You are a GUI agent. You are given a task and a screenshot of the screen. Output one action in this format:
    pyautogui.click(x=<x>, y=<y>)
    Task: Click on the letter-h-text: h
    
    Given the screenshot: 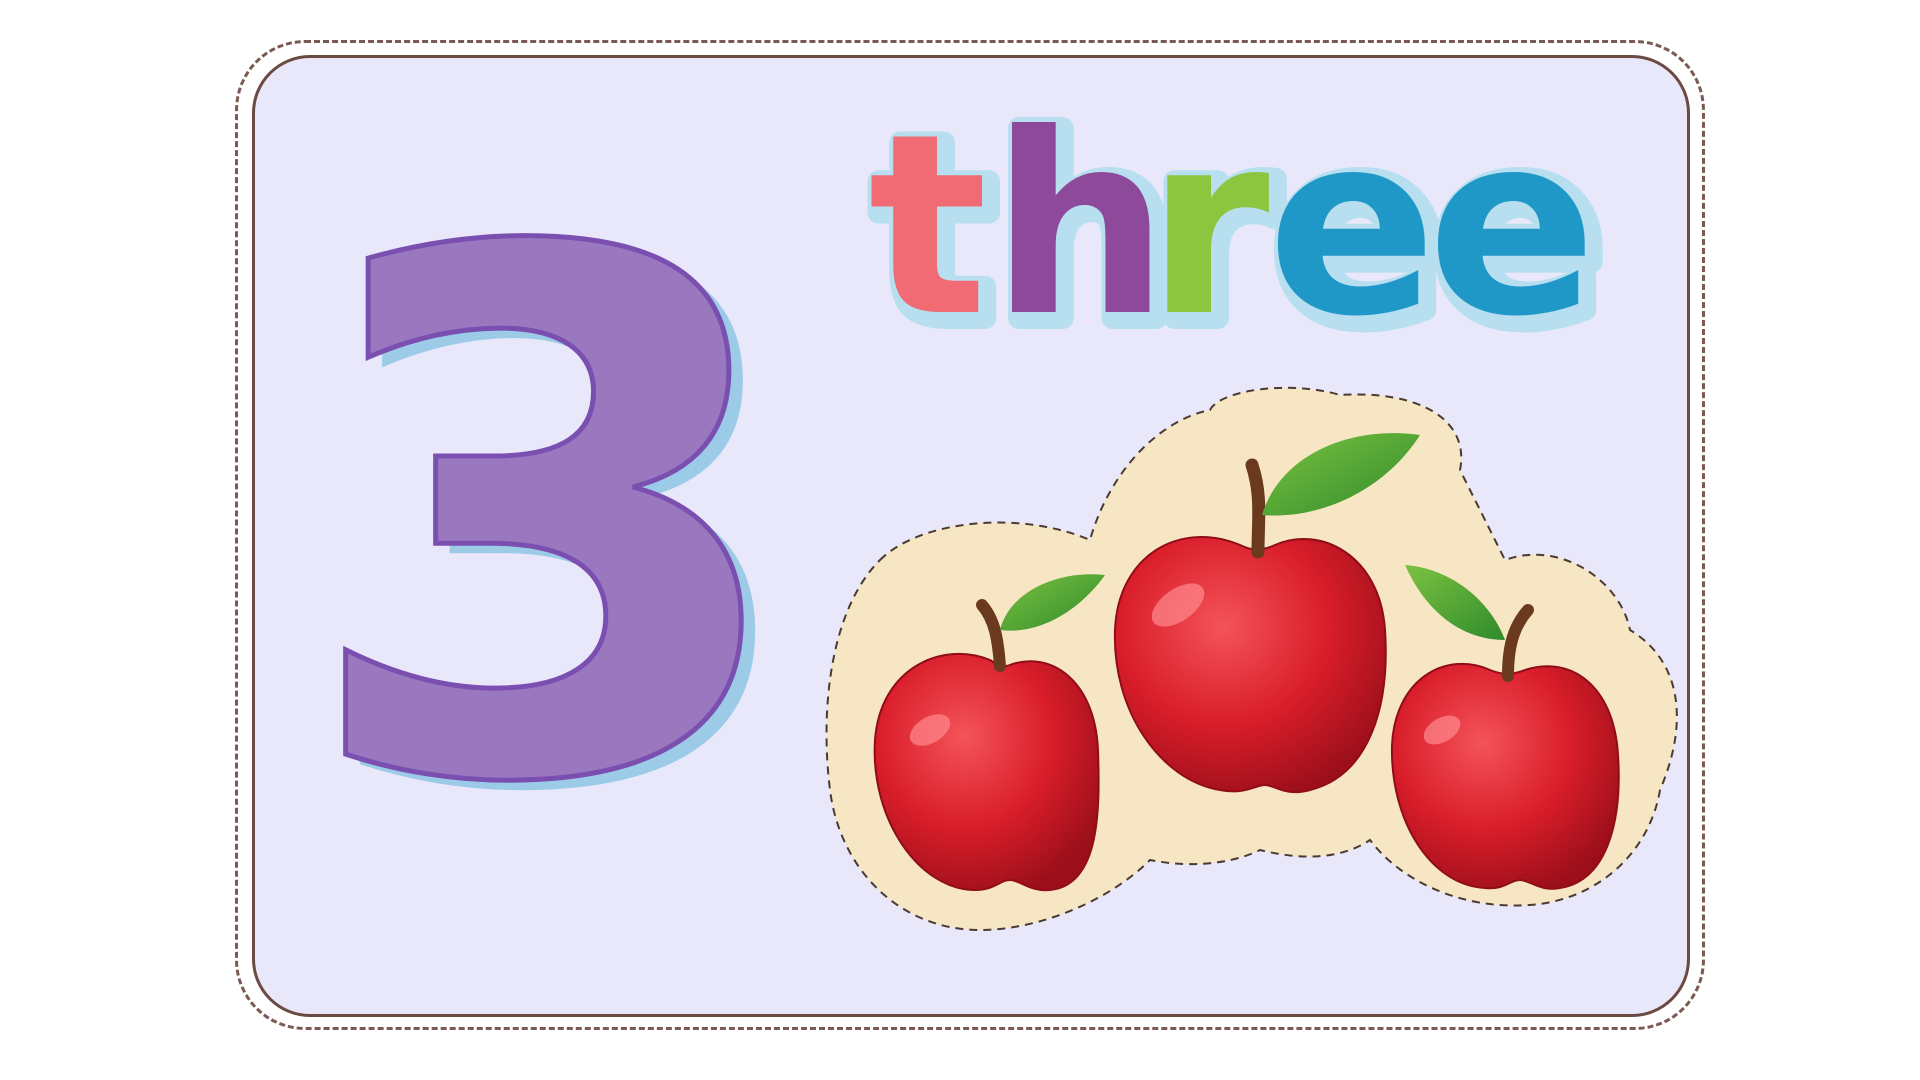 What is the action you would take?
    pyautogui.click(x=1080, y=225)
    